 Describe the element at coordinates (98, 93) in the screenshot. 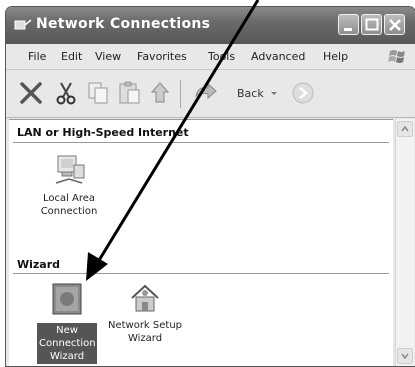

I see `copy-button` at that location.